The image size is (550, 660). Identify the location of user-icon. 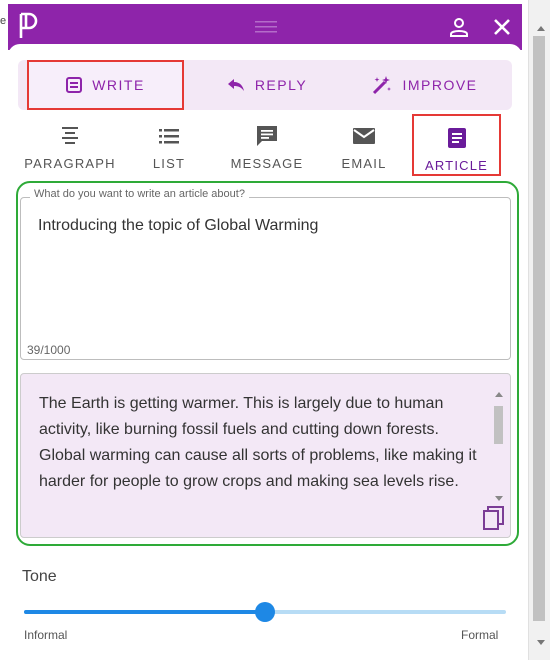
(459, 27).